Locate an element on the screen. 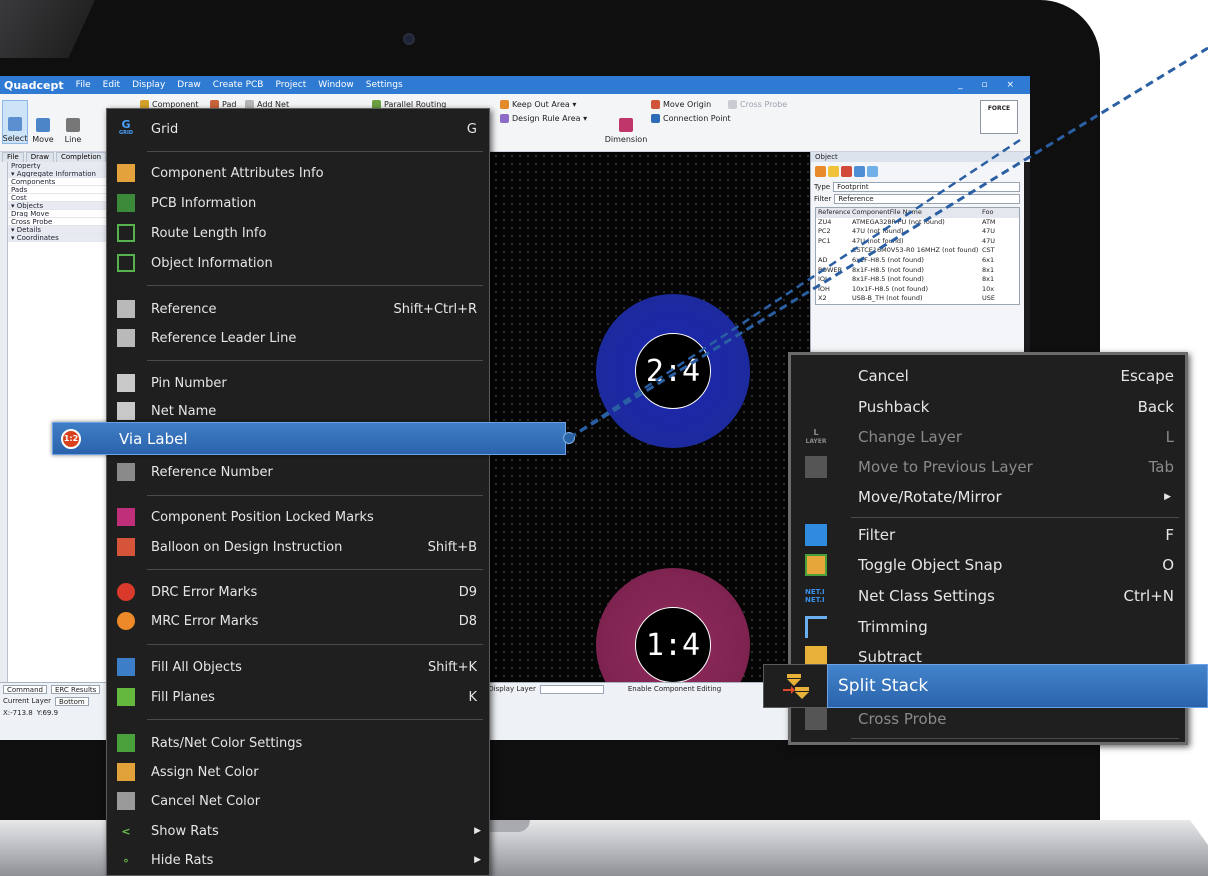 The height and width of the screenshot is (876, 1208). type-row: Type Footprint is located at coordinates (917, 187).